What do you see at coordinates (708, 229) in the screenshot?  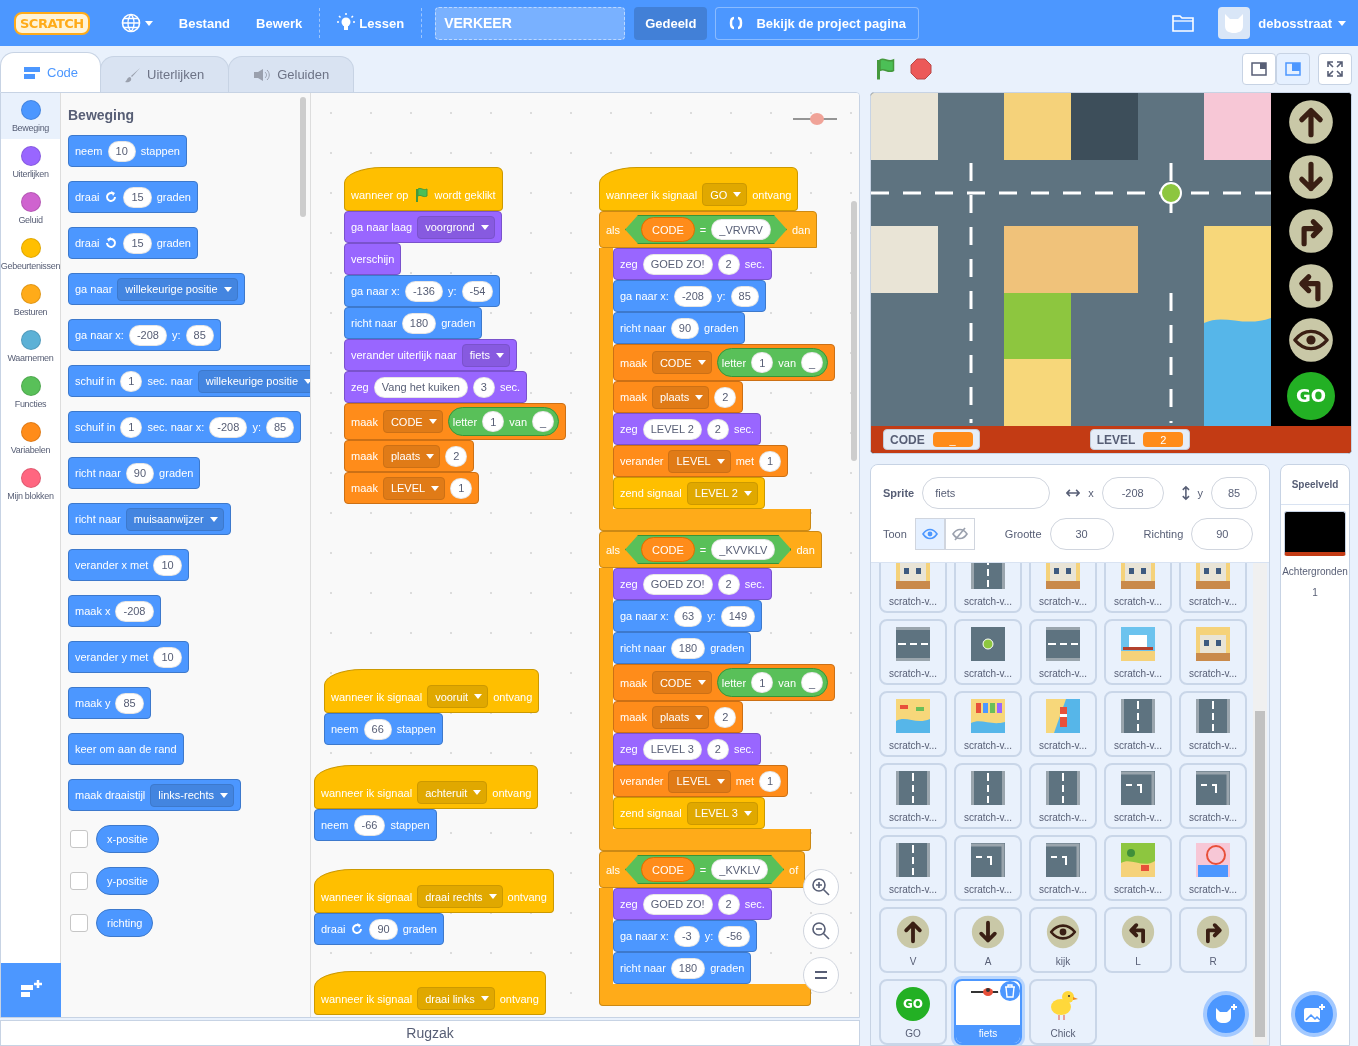 I see `if-block: als CODE = _VRVRV dan` at bounding box center [708, 229].